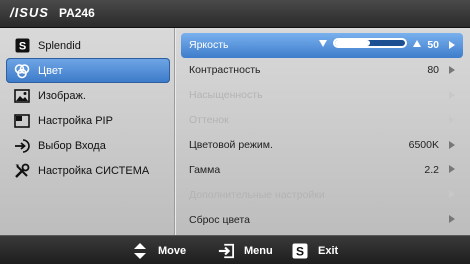 This screenshot has height=264, width=470. What do you see at coordinates (88, 45) in the screenshot?
I see `menu-item-splendid: S Splendid` at bounding box center [88, 45].